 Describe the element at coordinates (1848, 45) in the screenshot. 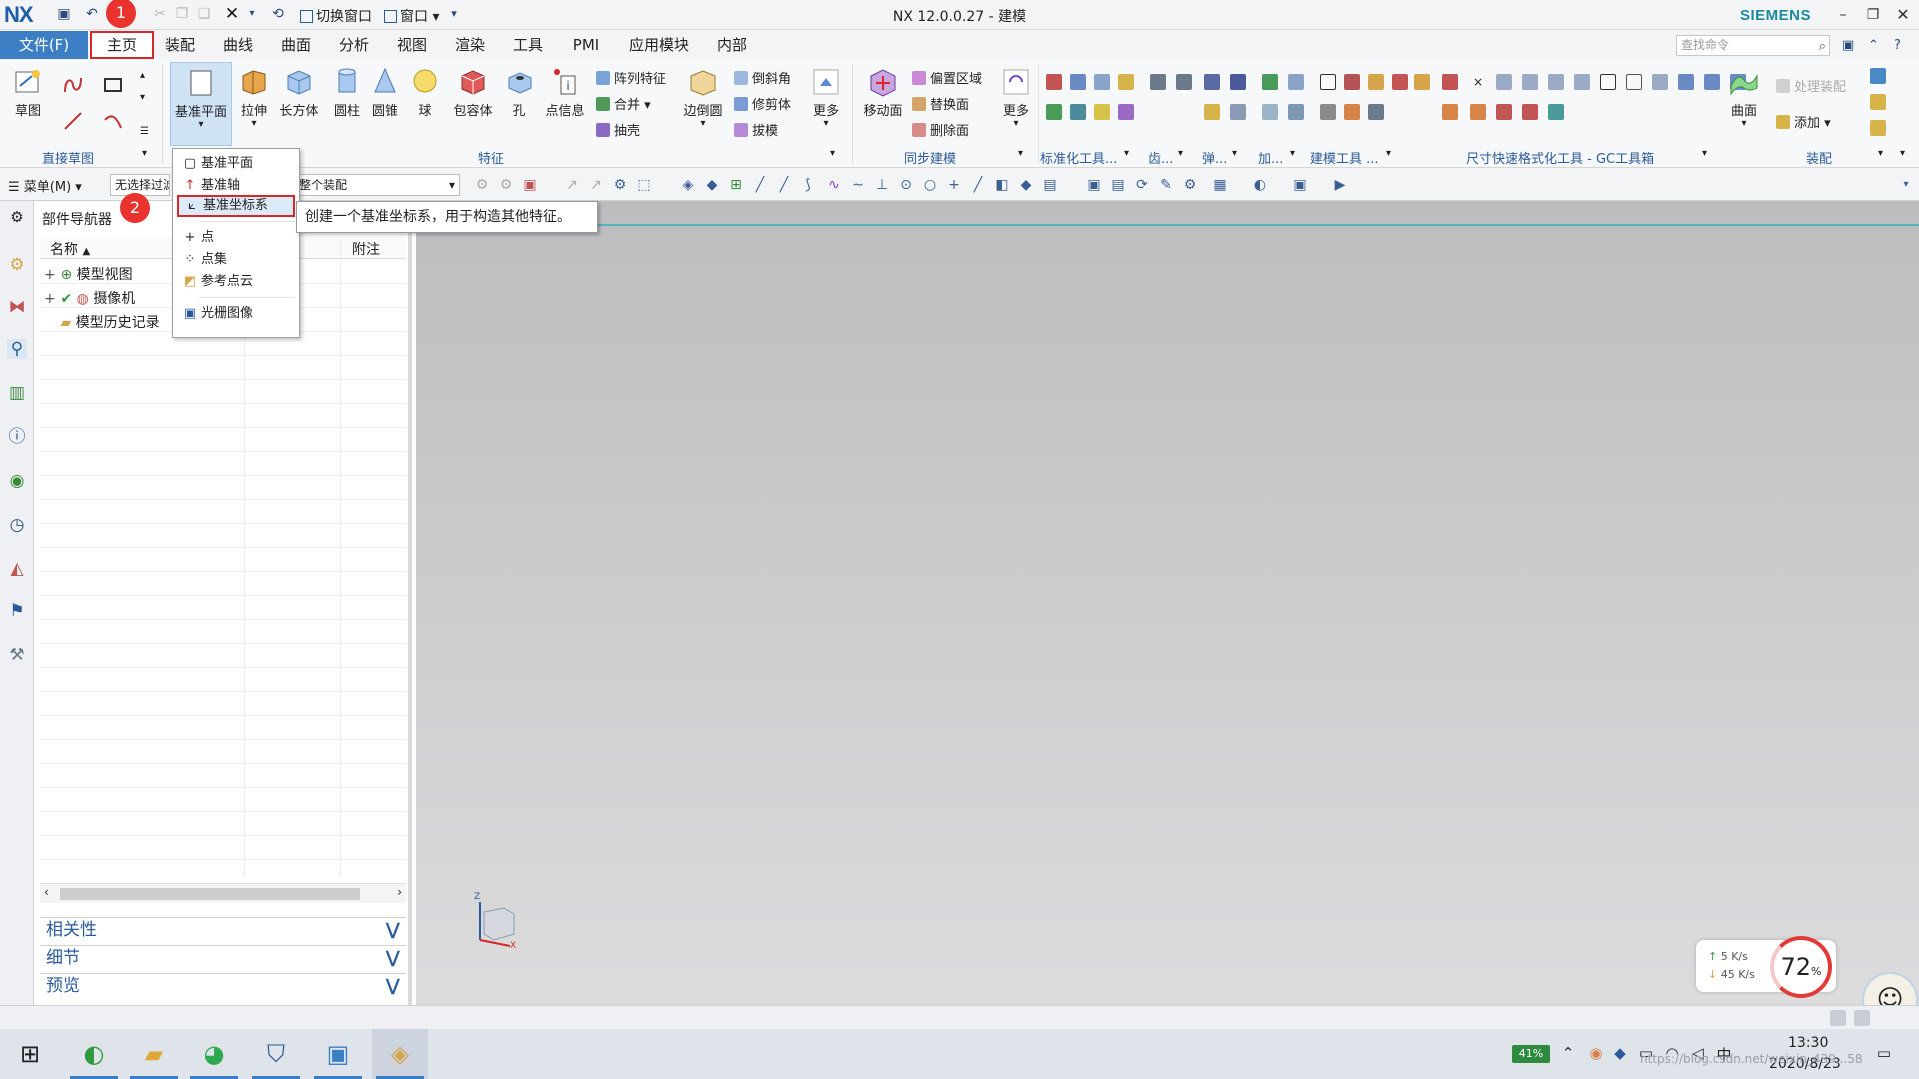

I see `ribbon-options-icon: ▣` at that location.